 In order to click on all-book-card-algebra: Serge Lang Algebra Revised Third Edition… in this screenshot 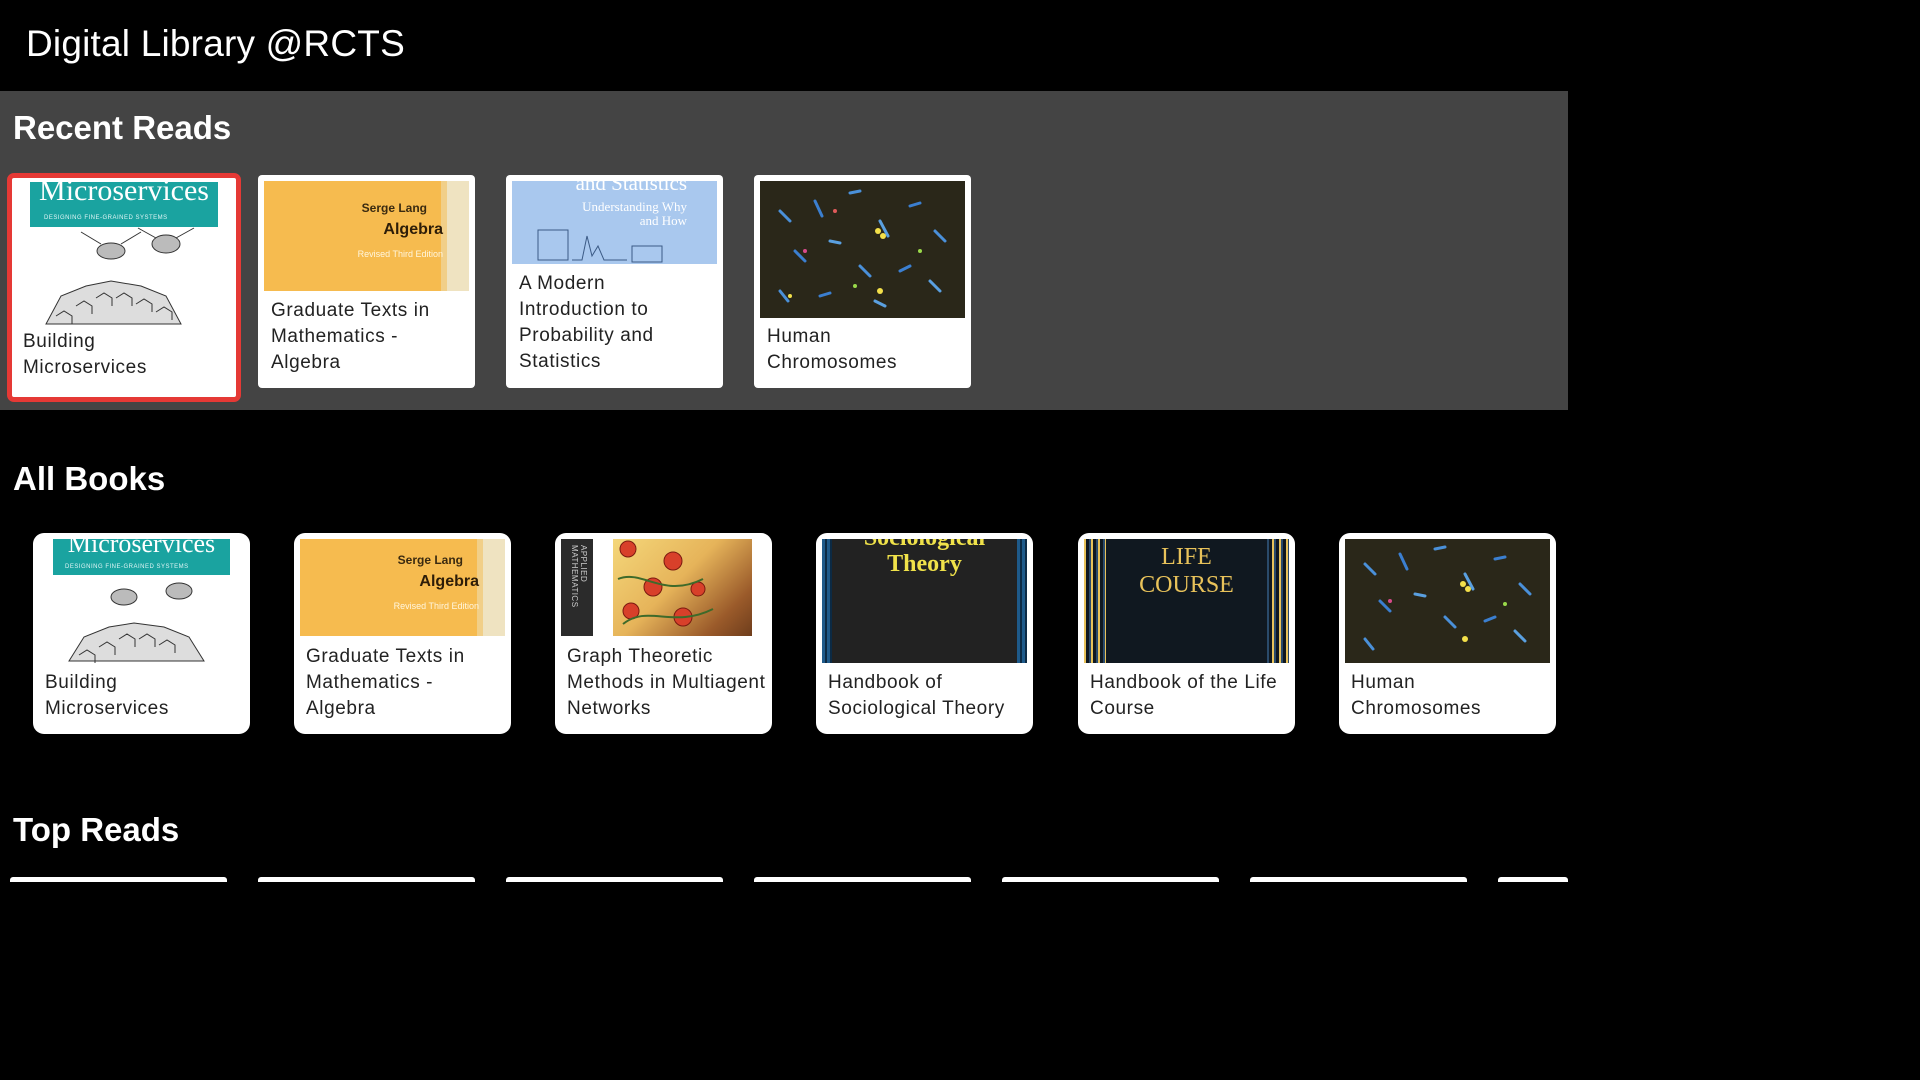, I will do `click(402, 633)`.